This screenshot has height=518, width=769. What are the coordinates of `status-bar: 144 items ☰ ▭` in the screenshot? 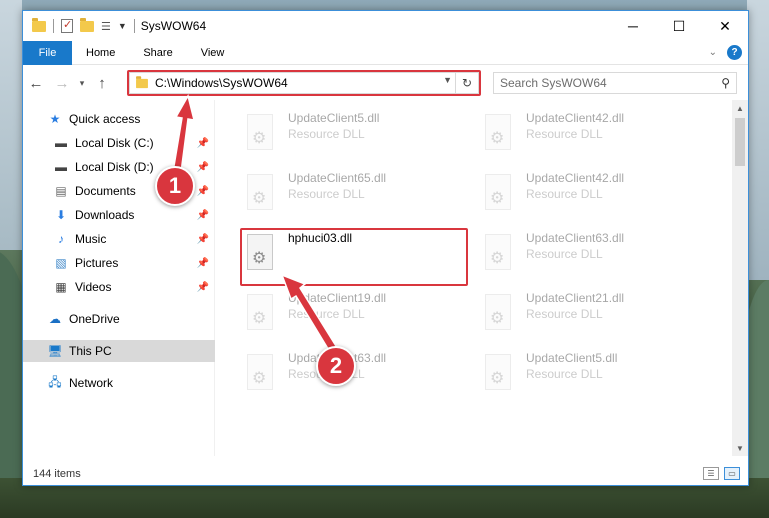 It's located at (385, 474).